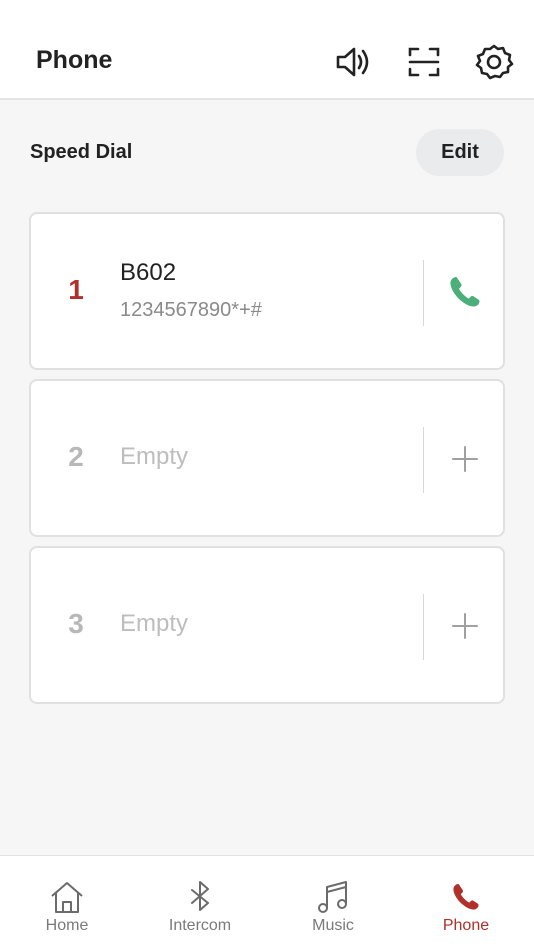 This screenshot has width=534, height=950. Describe the element at coordinates (460, 152) in the screenshot. I see `edit-button: Edit` at that location.